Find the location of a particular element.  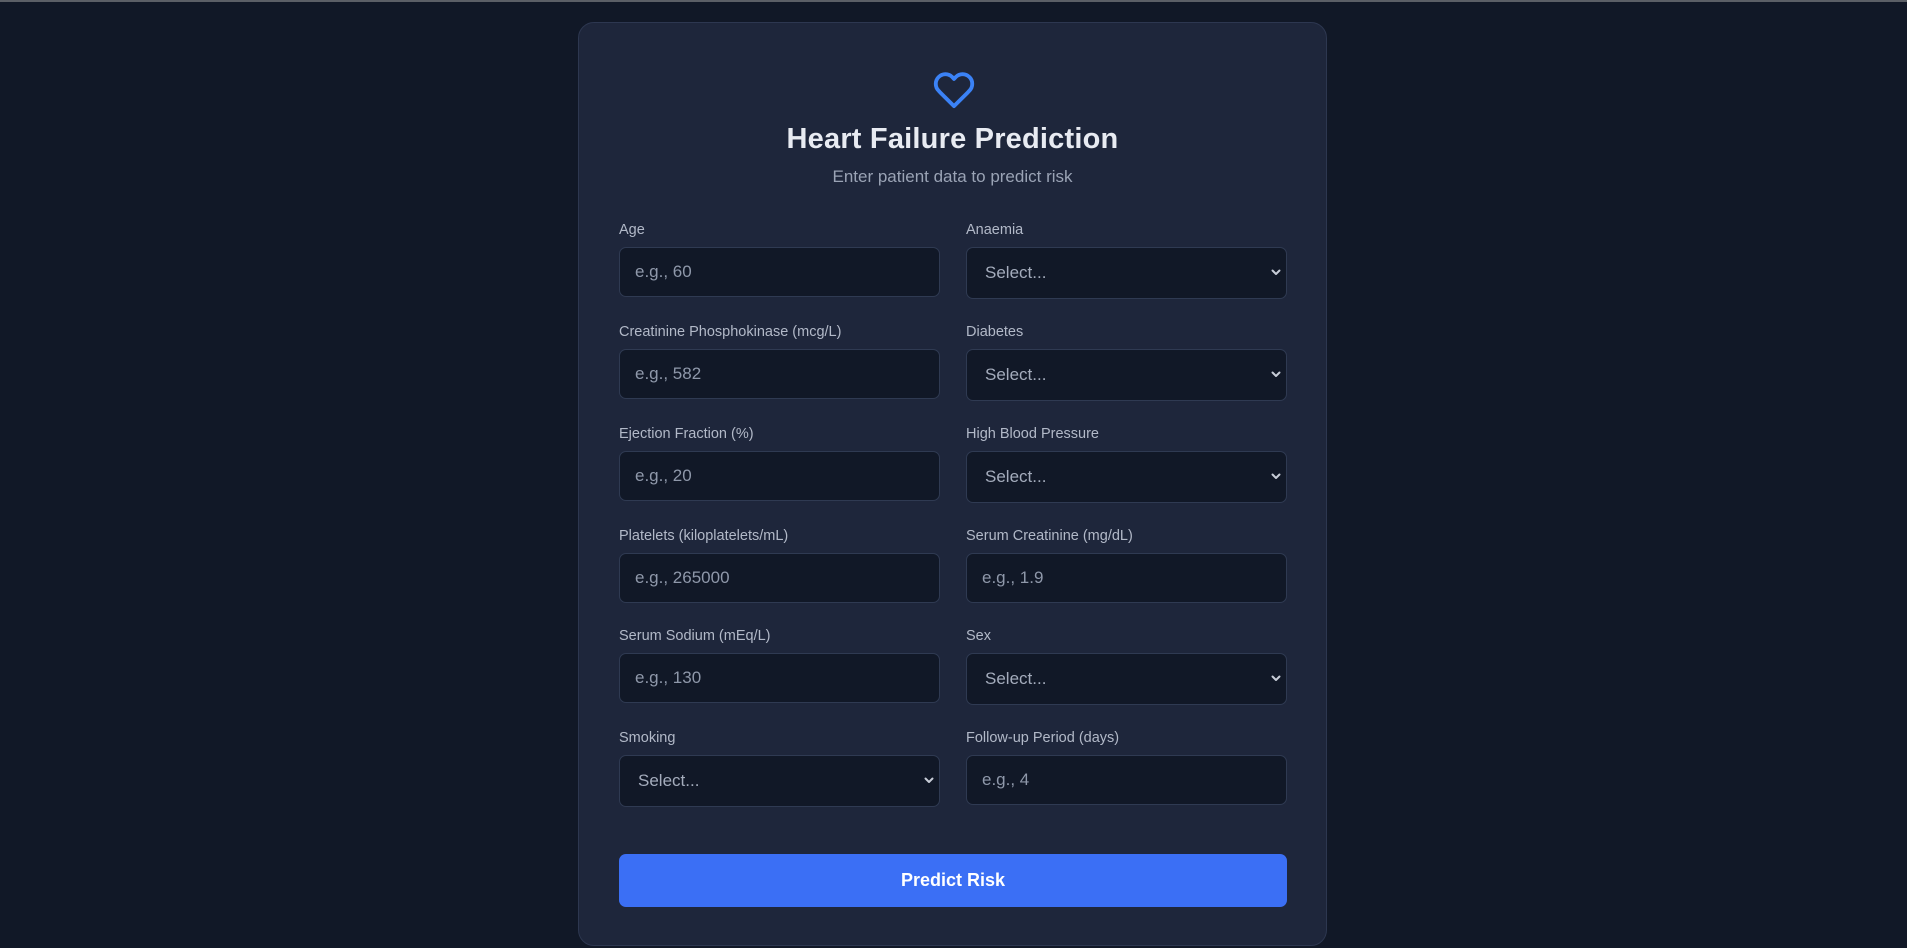

window-top-border is located at coordinates (953, 1).